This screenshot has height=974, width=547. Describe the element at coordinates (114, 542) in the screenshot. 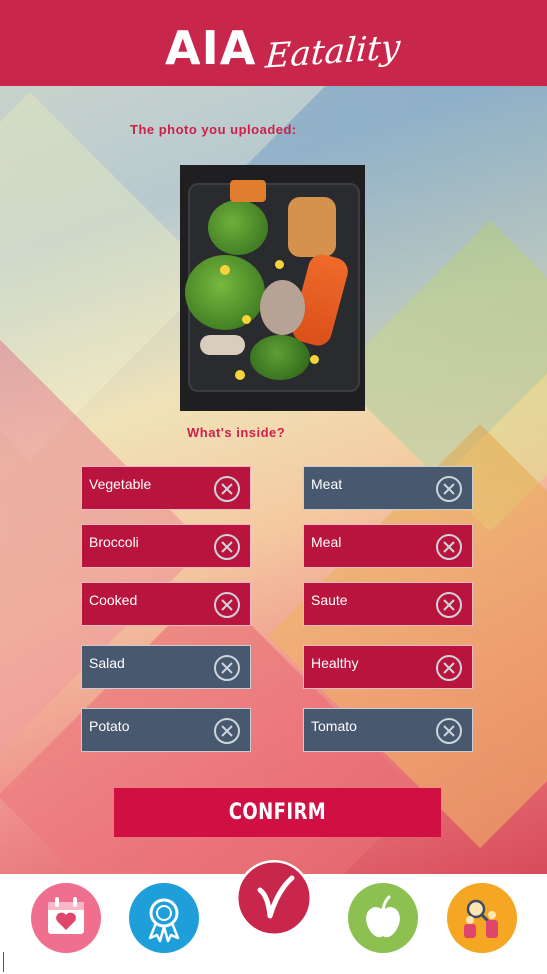

I see `tag-label: Broccoli` at that location.